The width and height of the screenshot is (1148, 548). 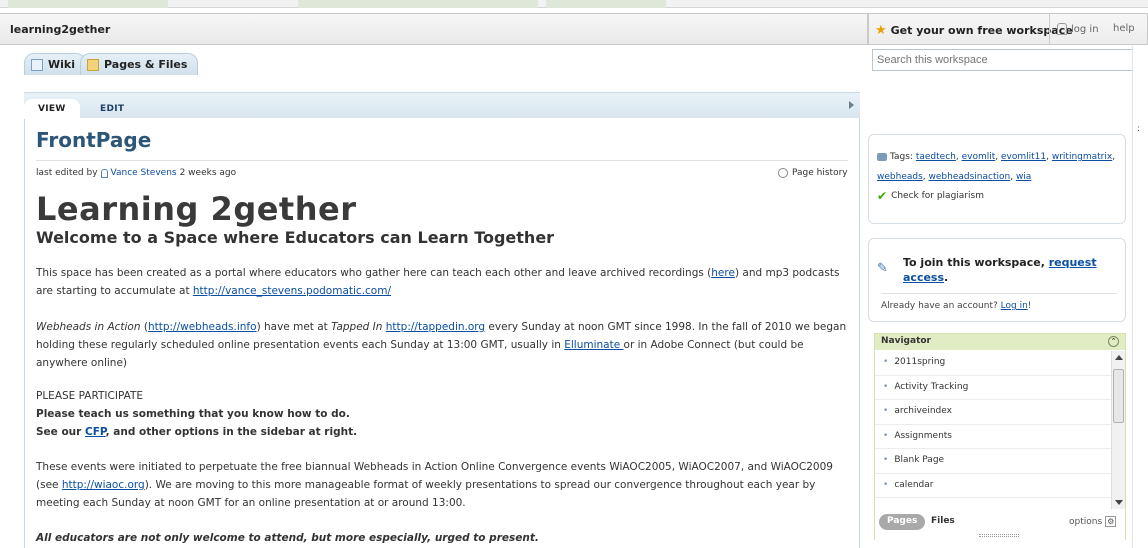 I want to click on podomatic-link: http://vance_stevens.podomatic.com/, so click(x=292, y=291).